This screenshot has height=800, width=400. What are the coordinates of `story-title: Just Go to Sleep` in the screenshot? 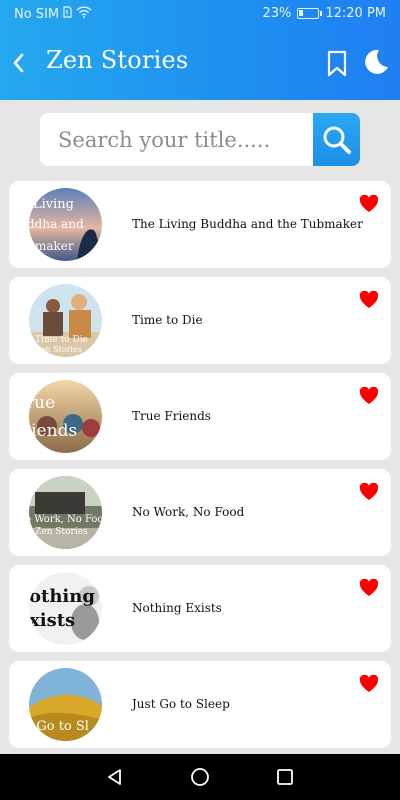 It's located at (181, 704).